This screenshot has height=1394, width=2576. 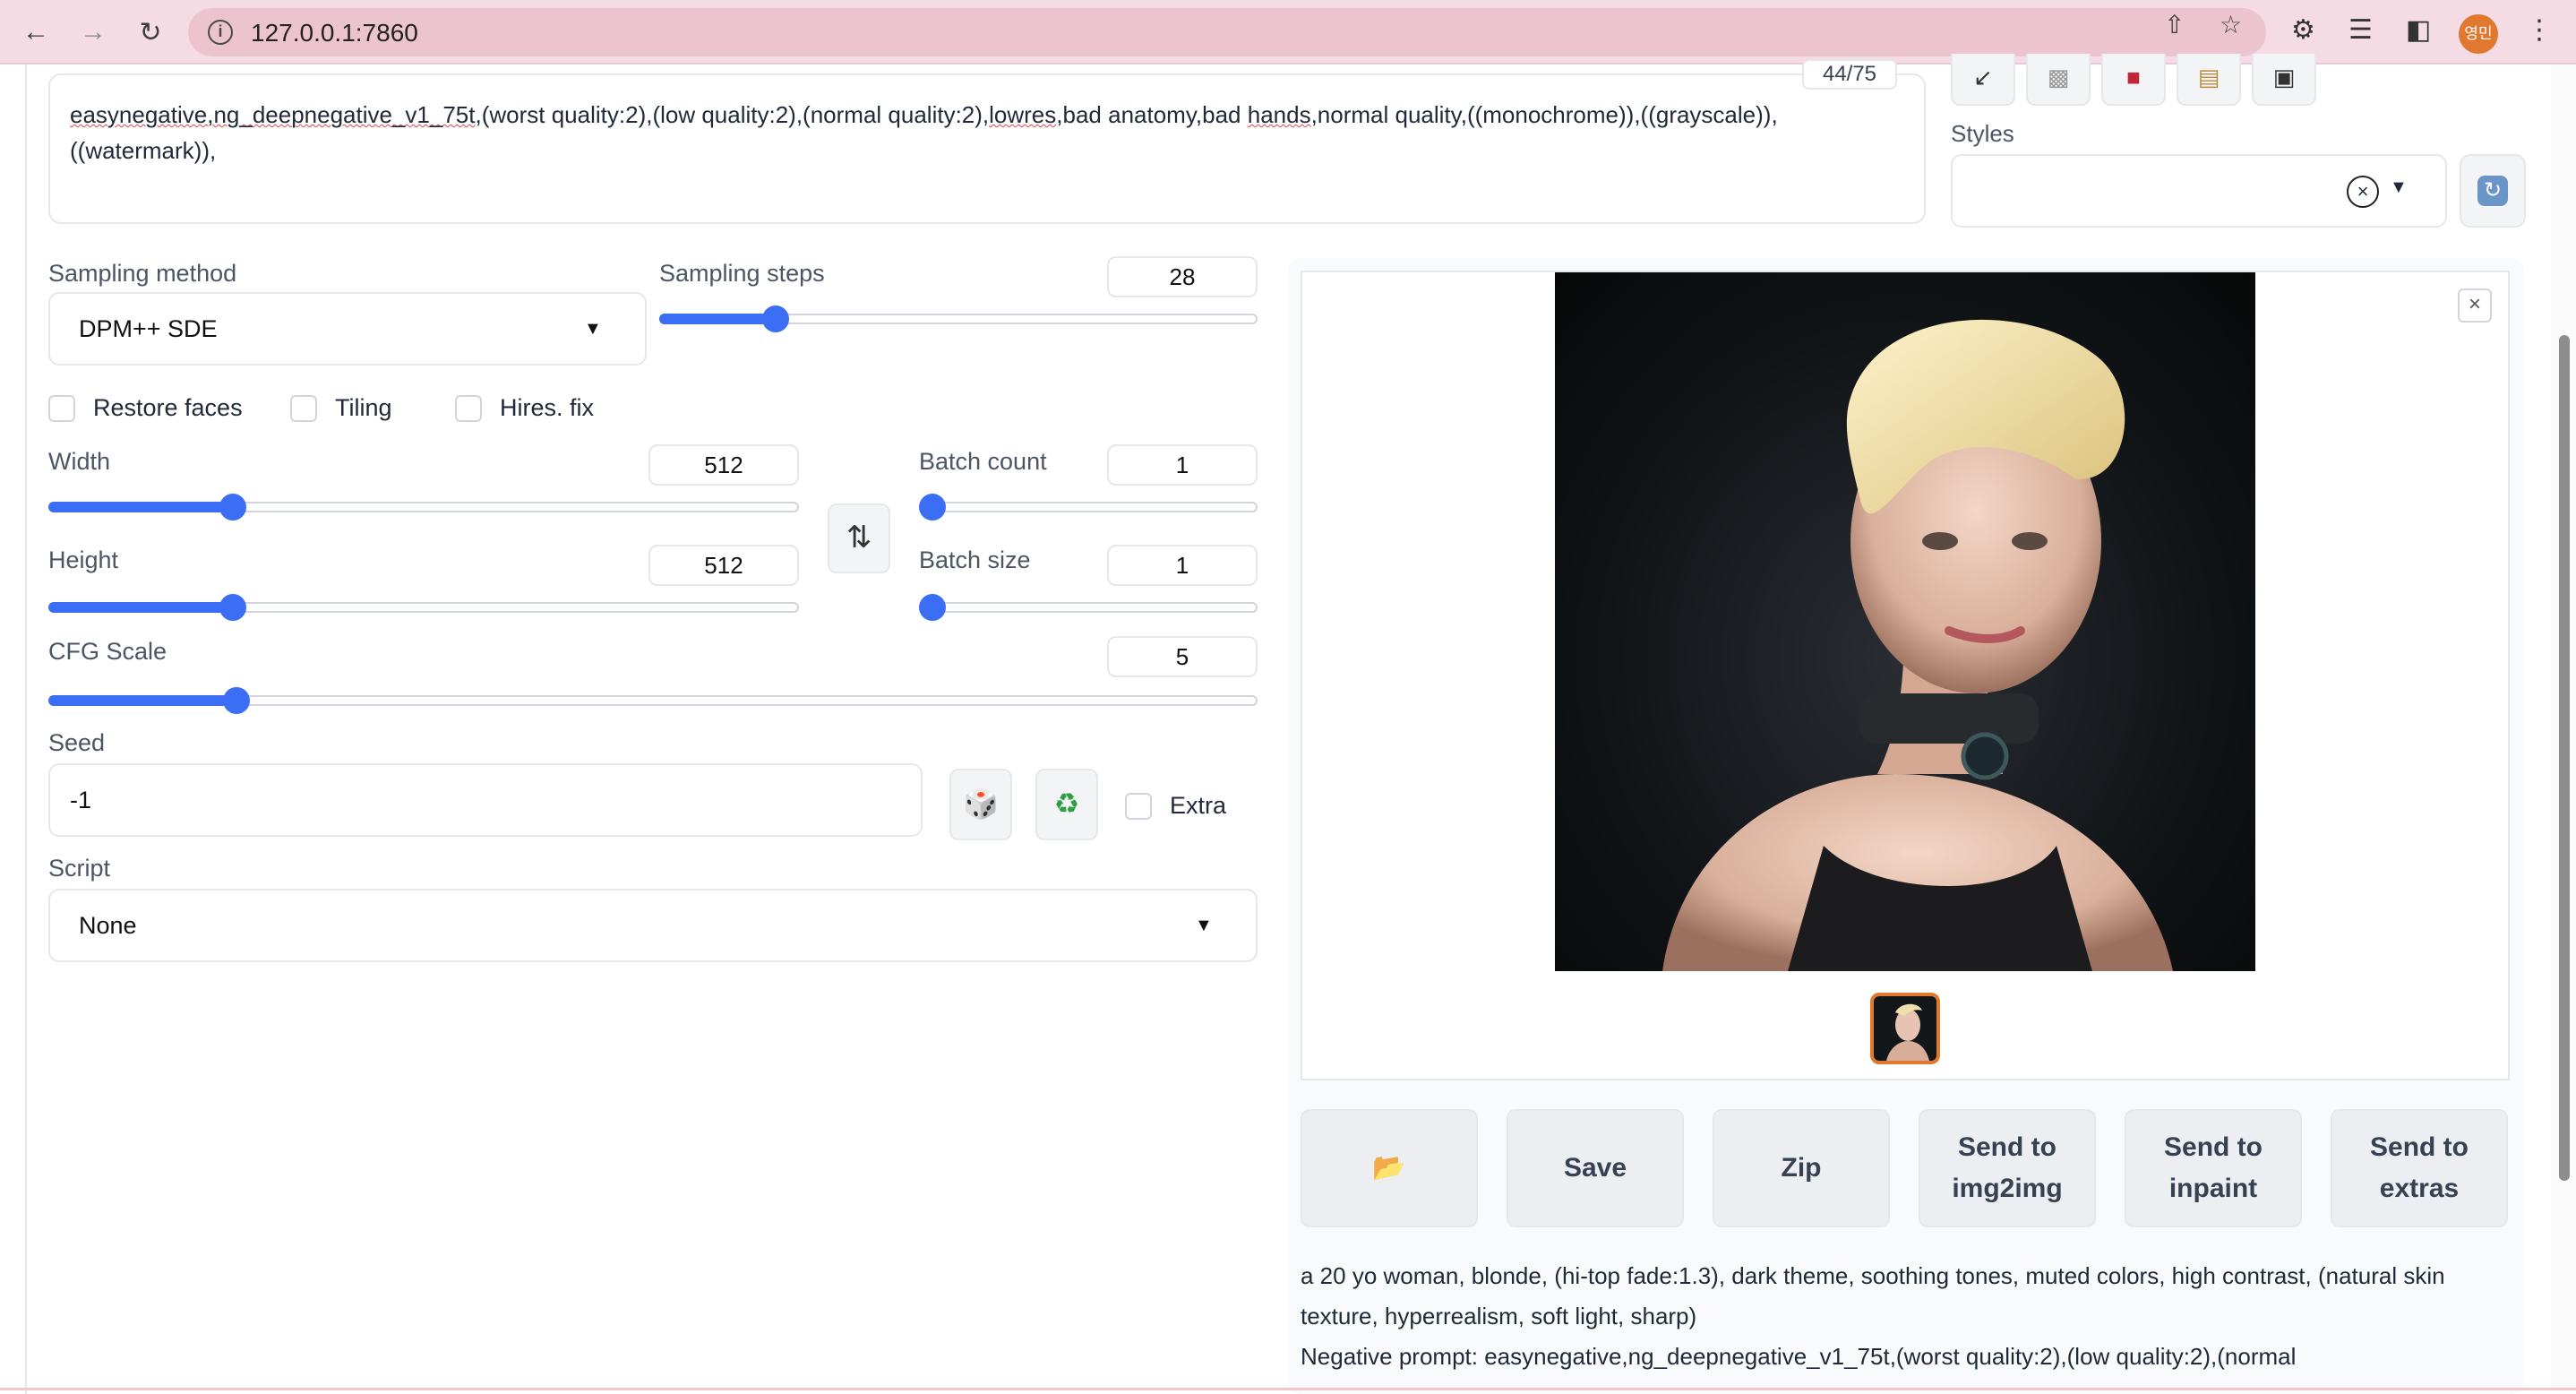 I want to click on send-img2img-line1: Send to, so click(x=2007, y=1147).